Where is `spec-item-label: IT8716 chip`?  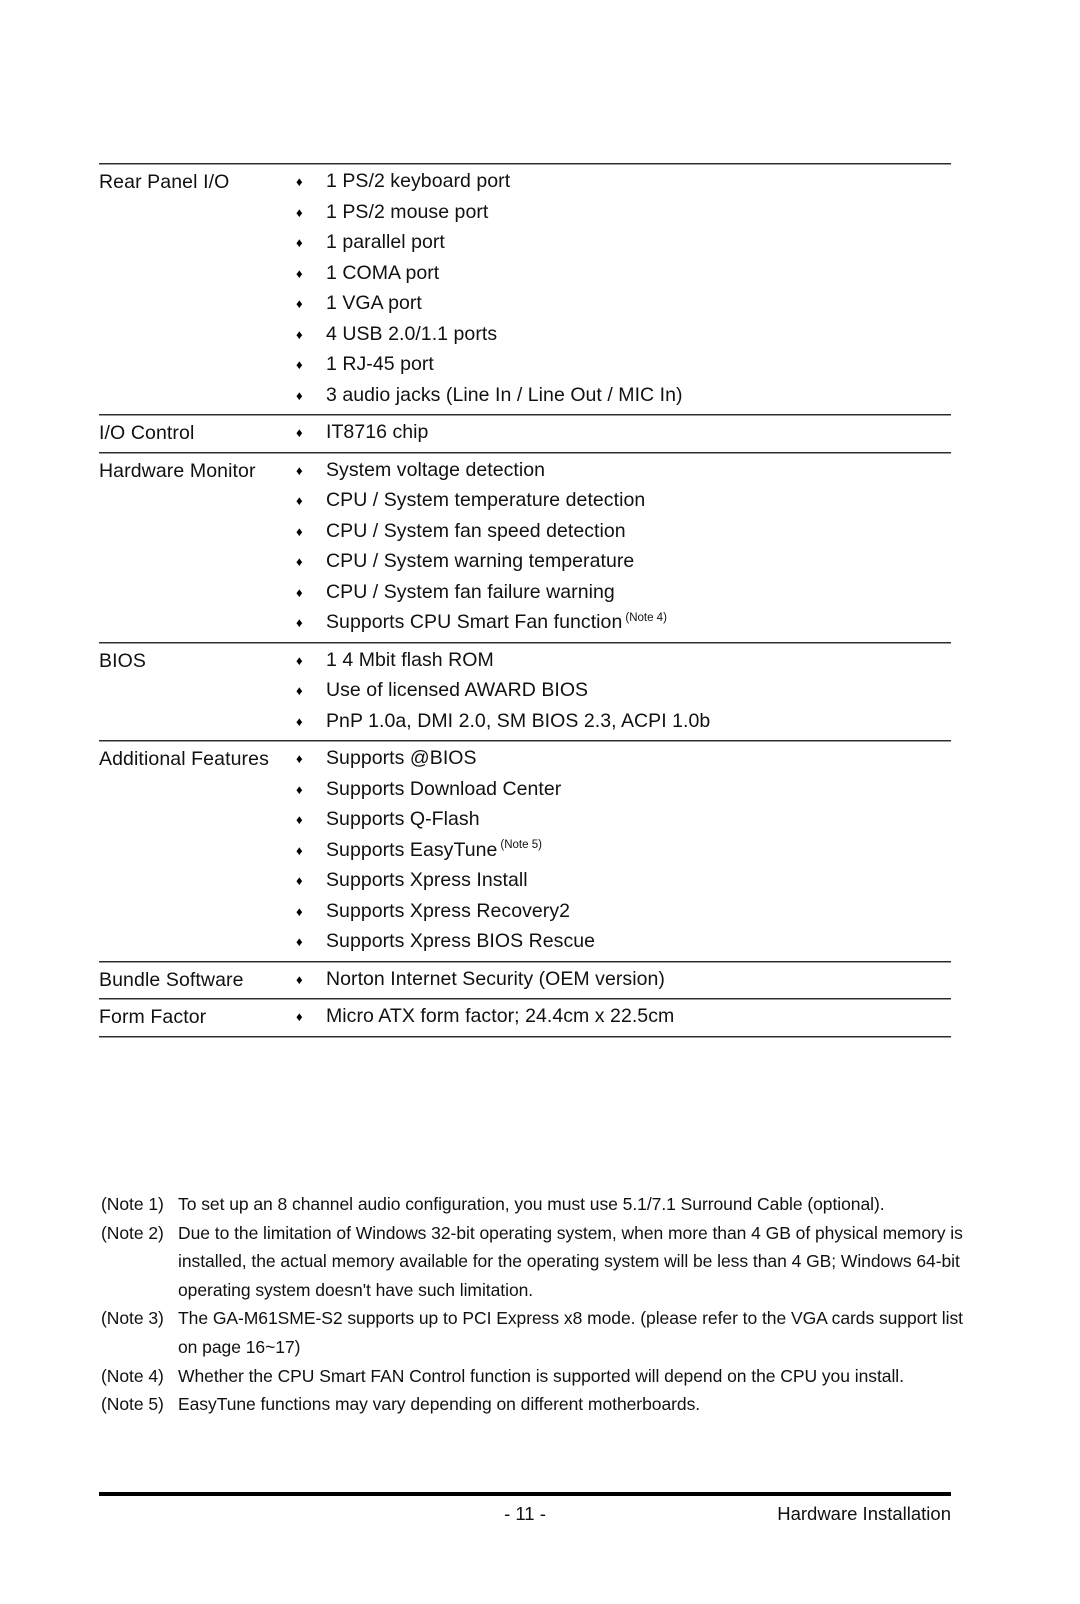
spec-item-label: IT8716 chip is located at coordinates (377, 432).